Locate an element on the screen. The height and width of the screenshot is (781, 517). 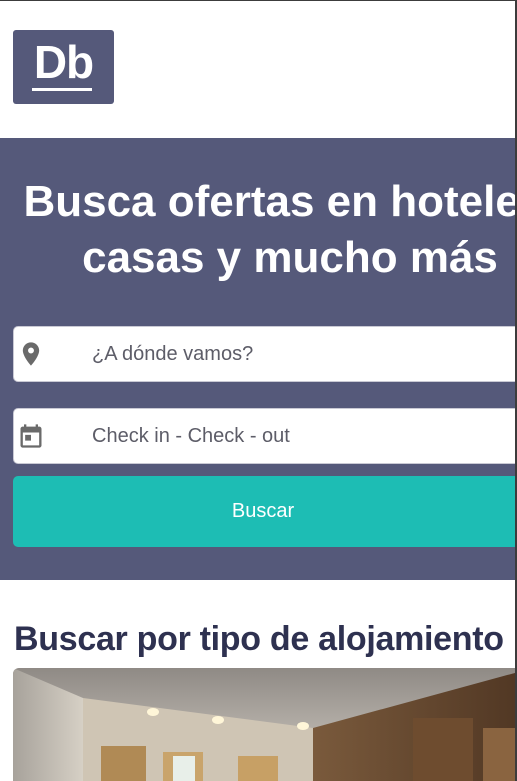
destination-input: ¿A dónde vamos? is located at coordinates (265, 354).